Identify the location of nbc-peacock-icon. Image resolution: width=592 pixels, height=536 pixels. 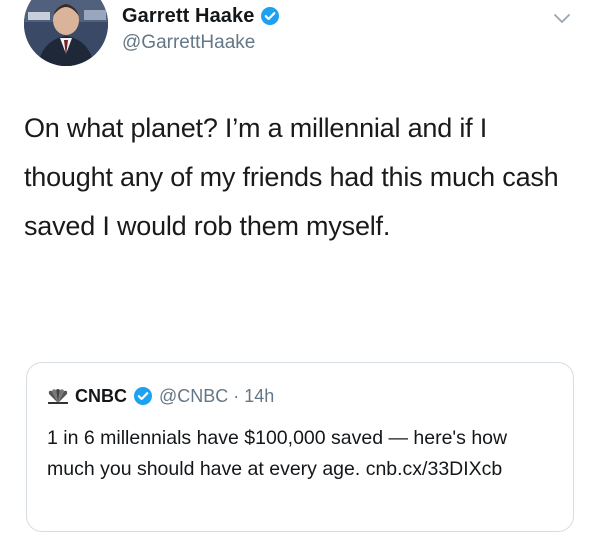
(58, 396).